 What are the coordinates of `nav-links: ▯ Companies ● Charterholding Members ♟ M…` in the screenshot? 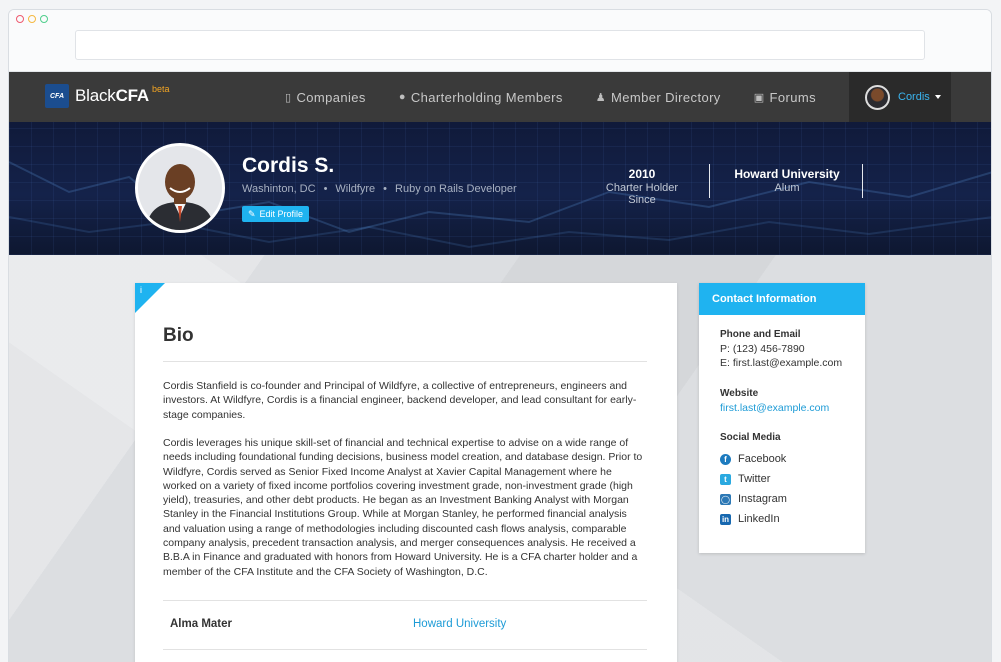 It's located at (567, 97).